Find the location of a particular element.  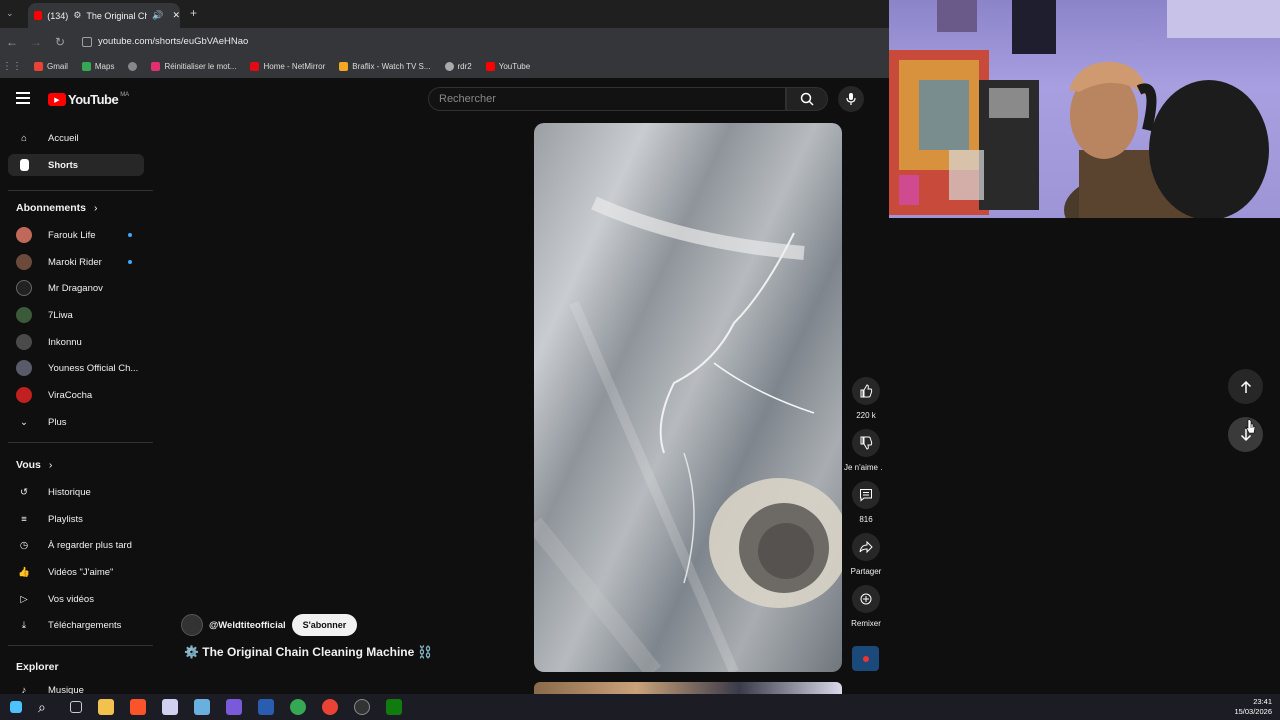

microphone-icon is located at coordinates (851, 99).